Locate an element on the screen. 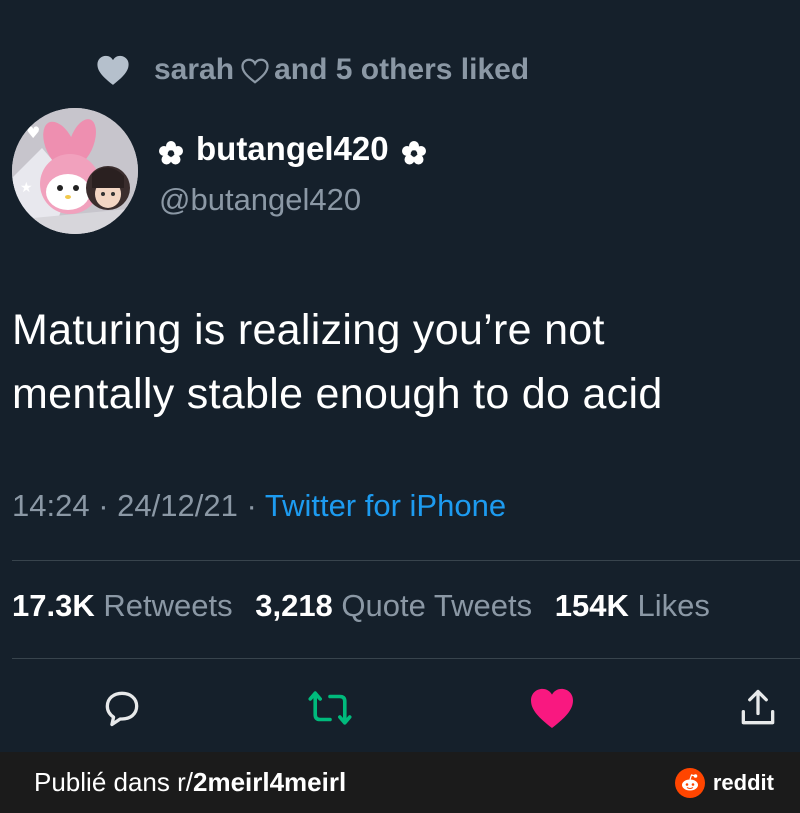 The height and width of the screenshot is (813, 800). retweet-icon is located at coordinates (330, 710).